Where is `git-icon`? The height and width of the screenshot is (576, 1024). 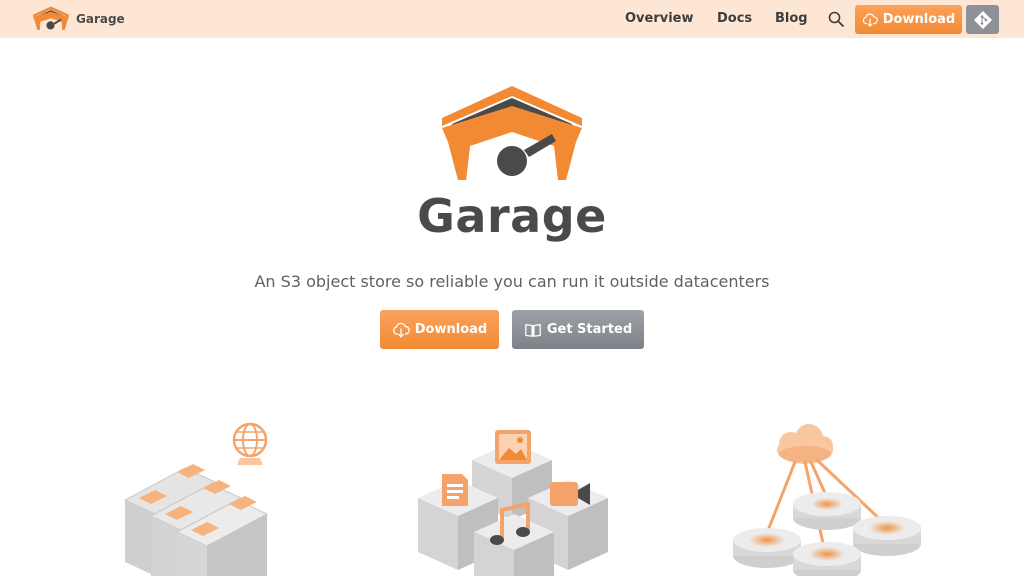
git-icon is located at coordinates (982, 19).